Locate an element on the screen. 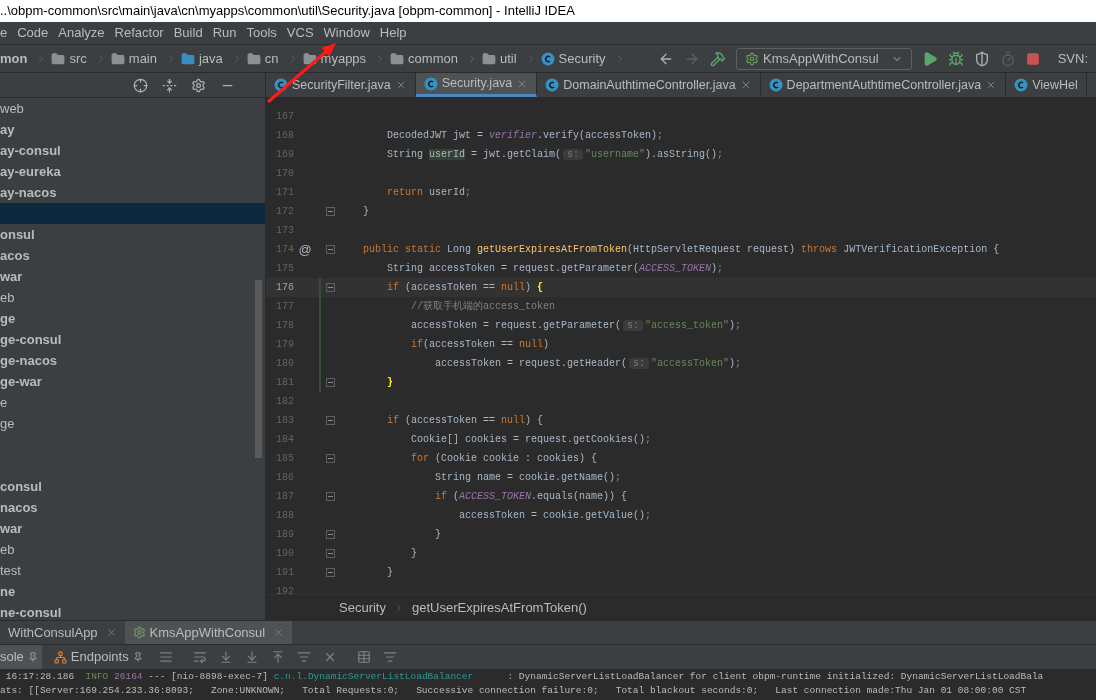 The height and width of the screenshot is (700, 1096). code-line: String name = cookie.getName(); is located at coordinates (528, 478).